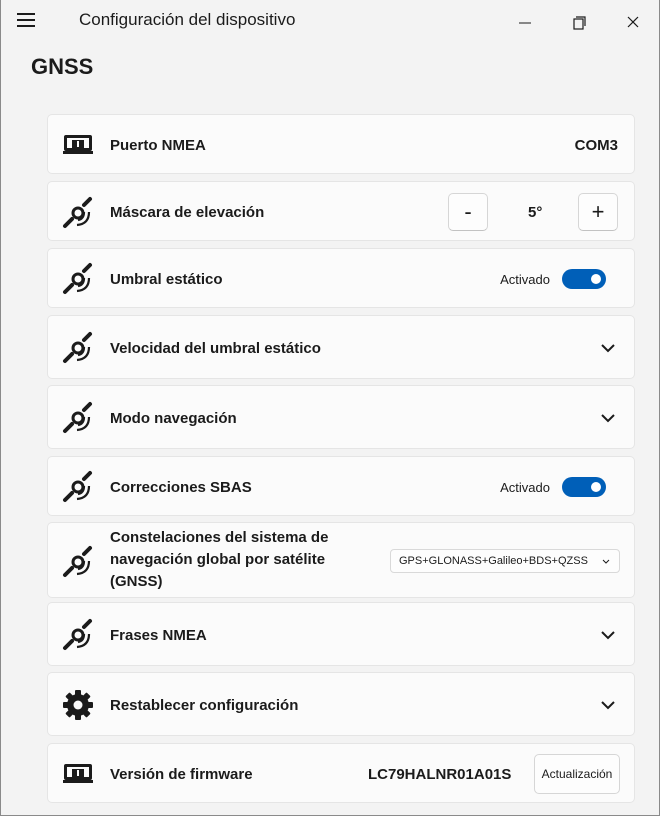 This screenshot has width=660, height=817. Describe the element at coordinates (341, 144) in the screenshot. I see `setting-nmea-port: Puerto NMEA COM3` at that location.